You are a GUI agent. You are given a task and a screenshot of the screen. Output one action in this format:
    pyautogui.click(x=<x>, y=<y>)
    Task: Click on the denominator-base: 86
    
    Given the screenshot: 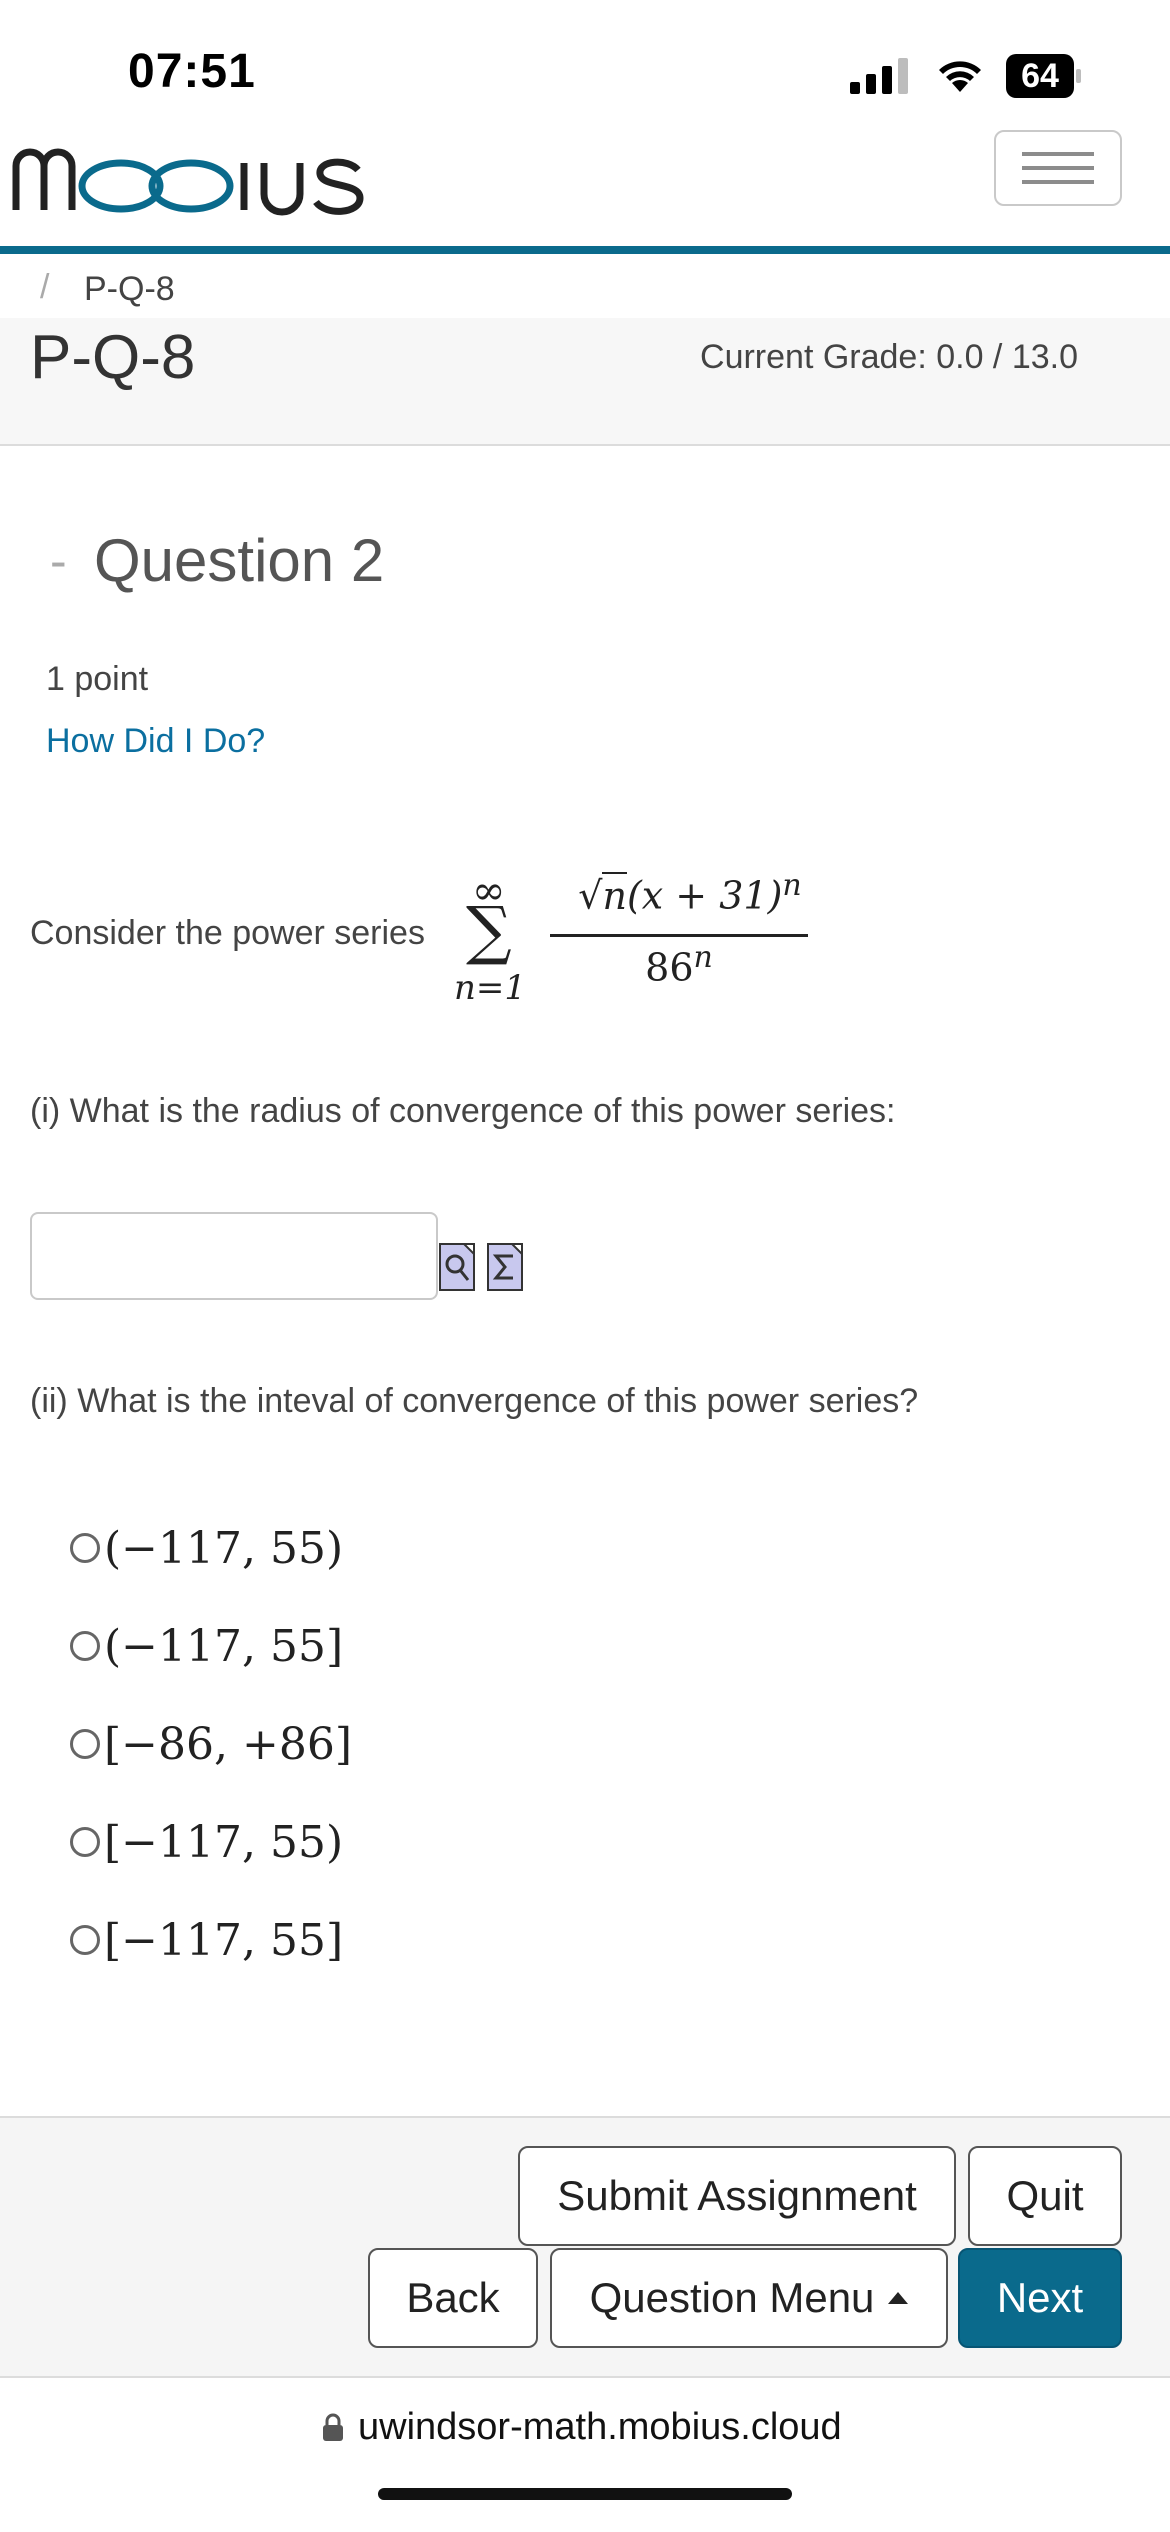 What is the action you would take?
    pyautogui.click(x=669, y=967)
    